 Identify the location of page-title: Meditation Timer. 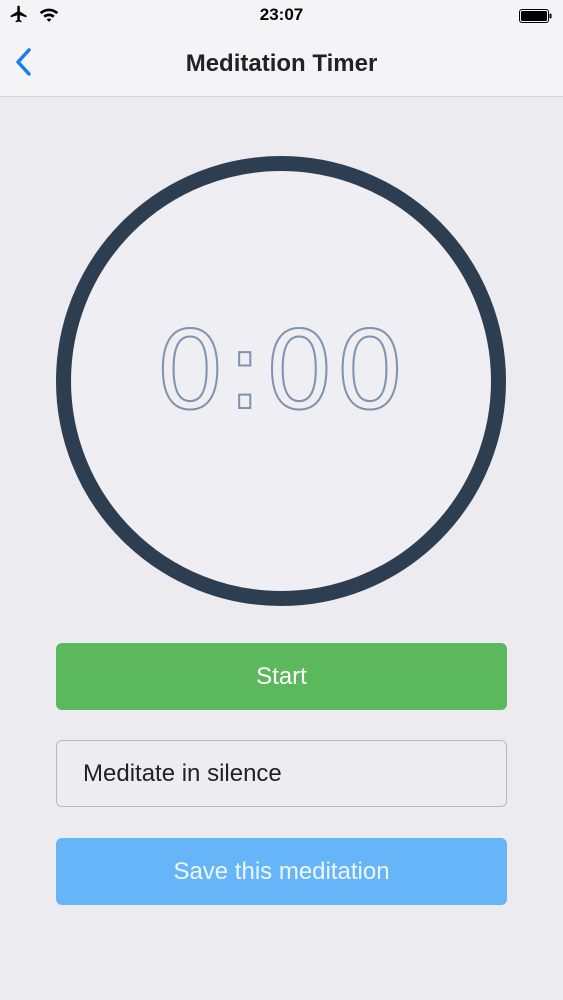
(281, 63).